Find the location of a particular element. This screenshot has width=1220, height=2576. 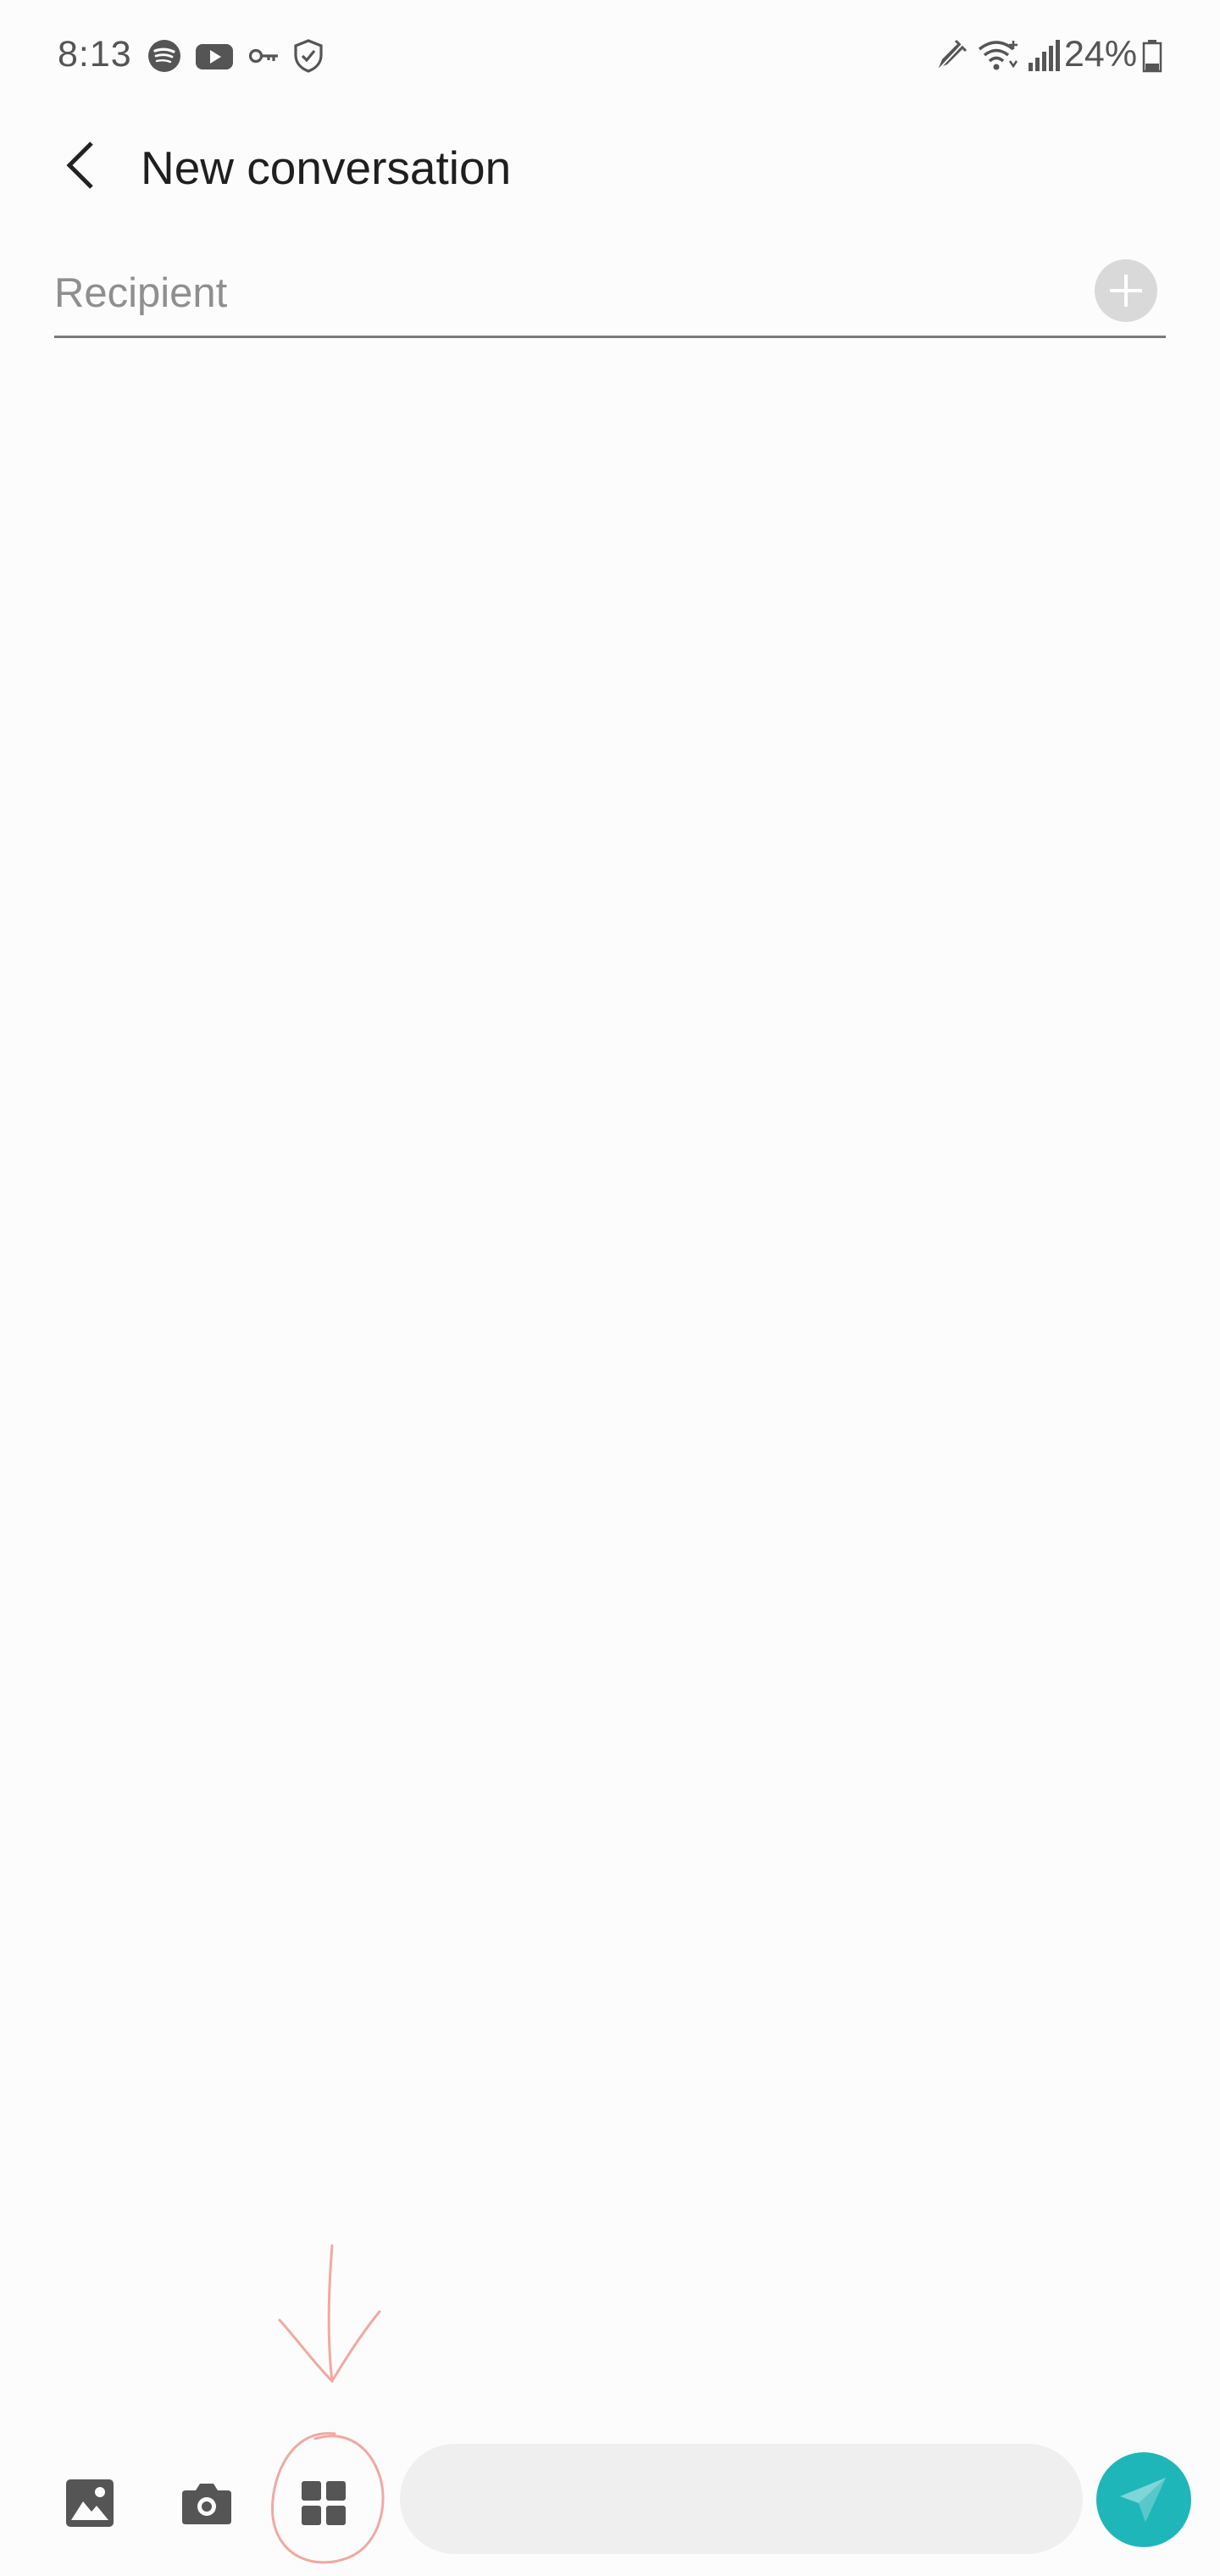

camera-button is located at coordinates (207, 2503).